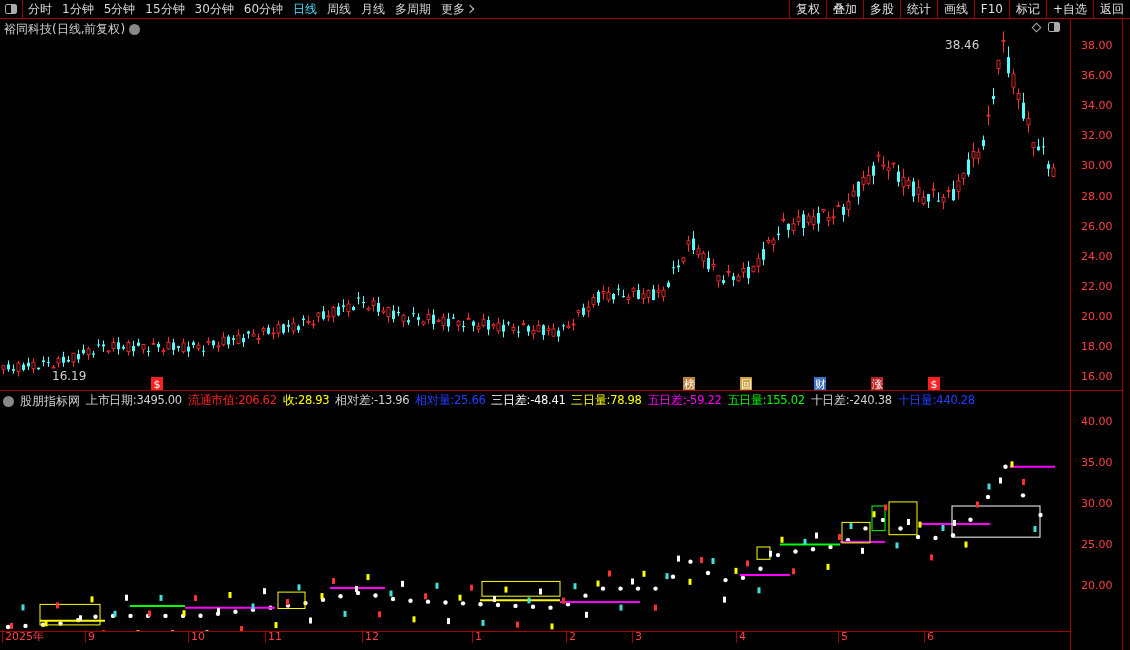 The height and width of the screenshot is (650, 1130). What do you see at coordinates (1097, 504) in the screenshot?
I see `indicator-axis-label: 30.00` at bounding box center [1097, 504].